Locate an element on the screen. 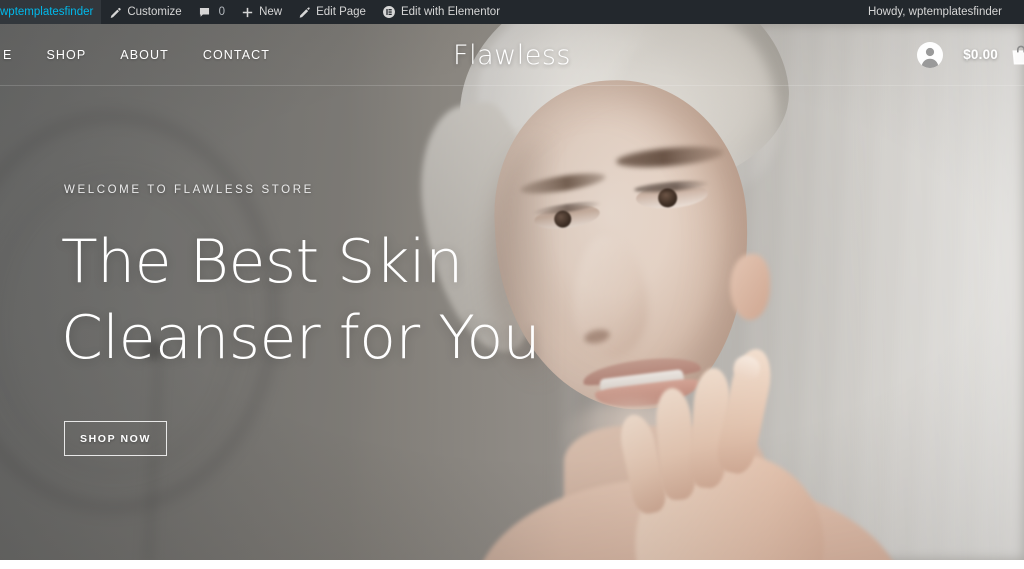 This screenshot has height=569, width=1024. admin-bar-new-content: New is located at coordinates (261, 12).